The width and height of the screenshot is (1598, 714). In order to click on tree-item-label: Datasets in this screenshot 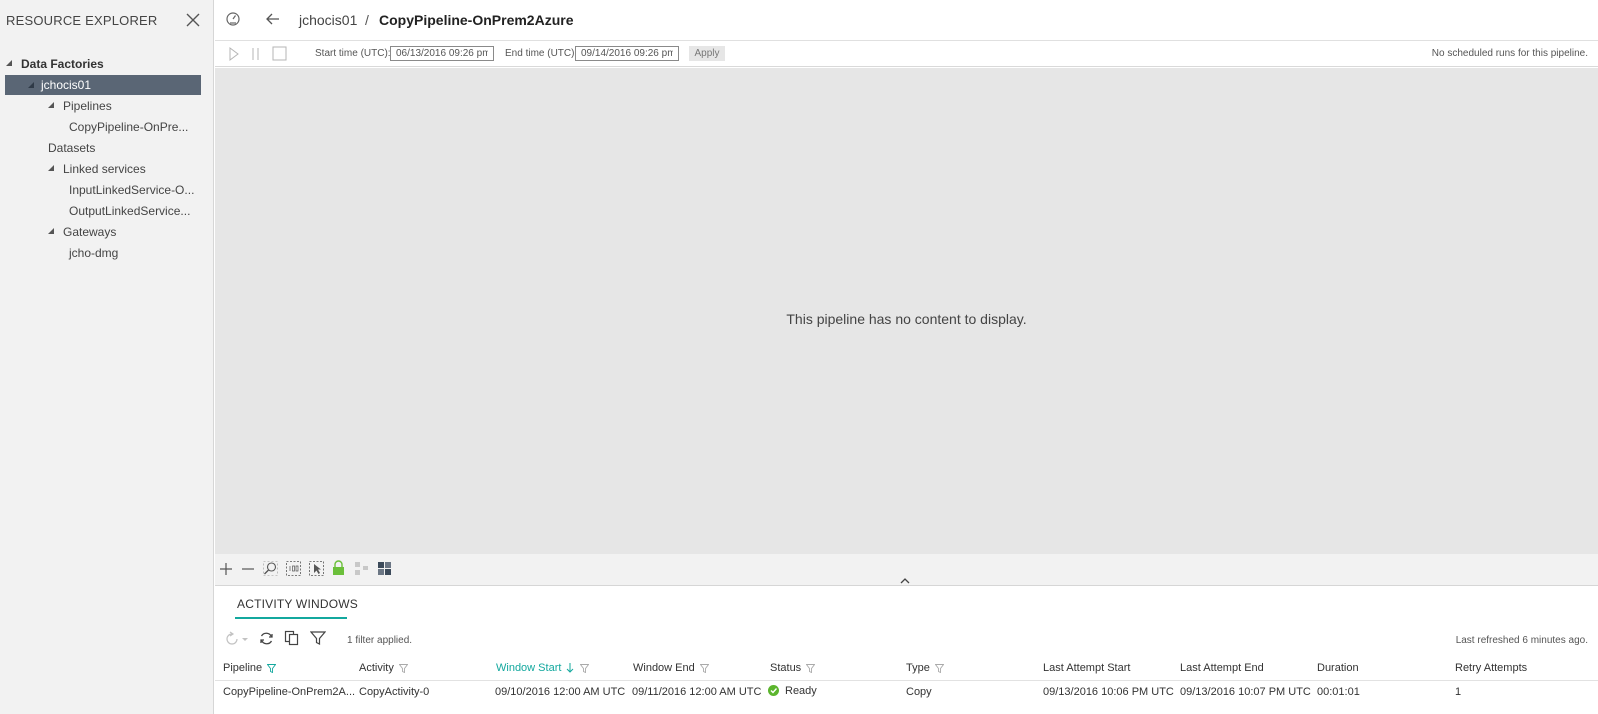, I will do `click(72, 148)`.